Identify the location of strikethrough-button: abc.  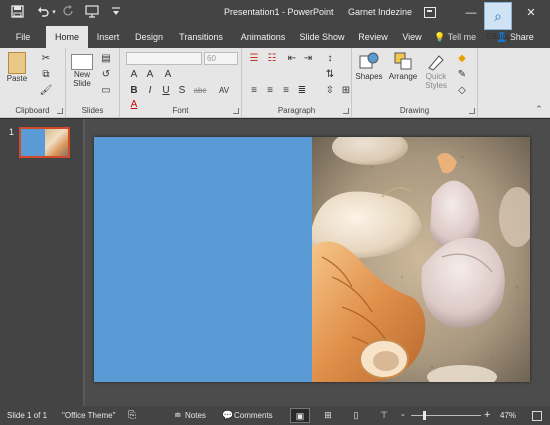
(200, 91).